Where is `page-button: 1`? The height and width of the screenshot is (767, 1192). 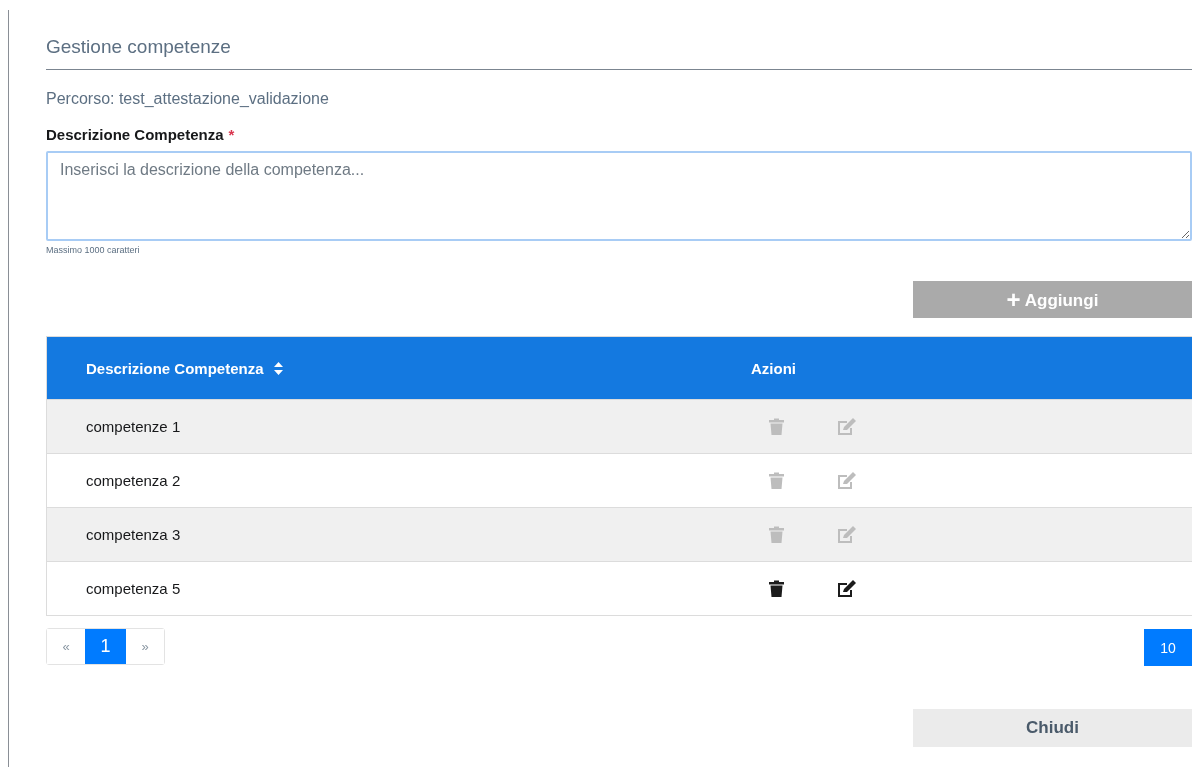 page-button: 1 is located at coordinates (105, 646).